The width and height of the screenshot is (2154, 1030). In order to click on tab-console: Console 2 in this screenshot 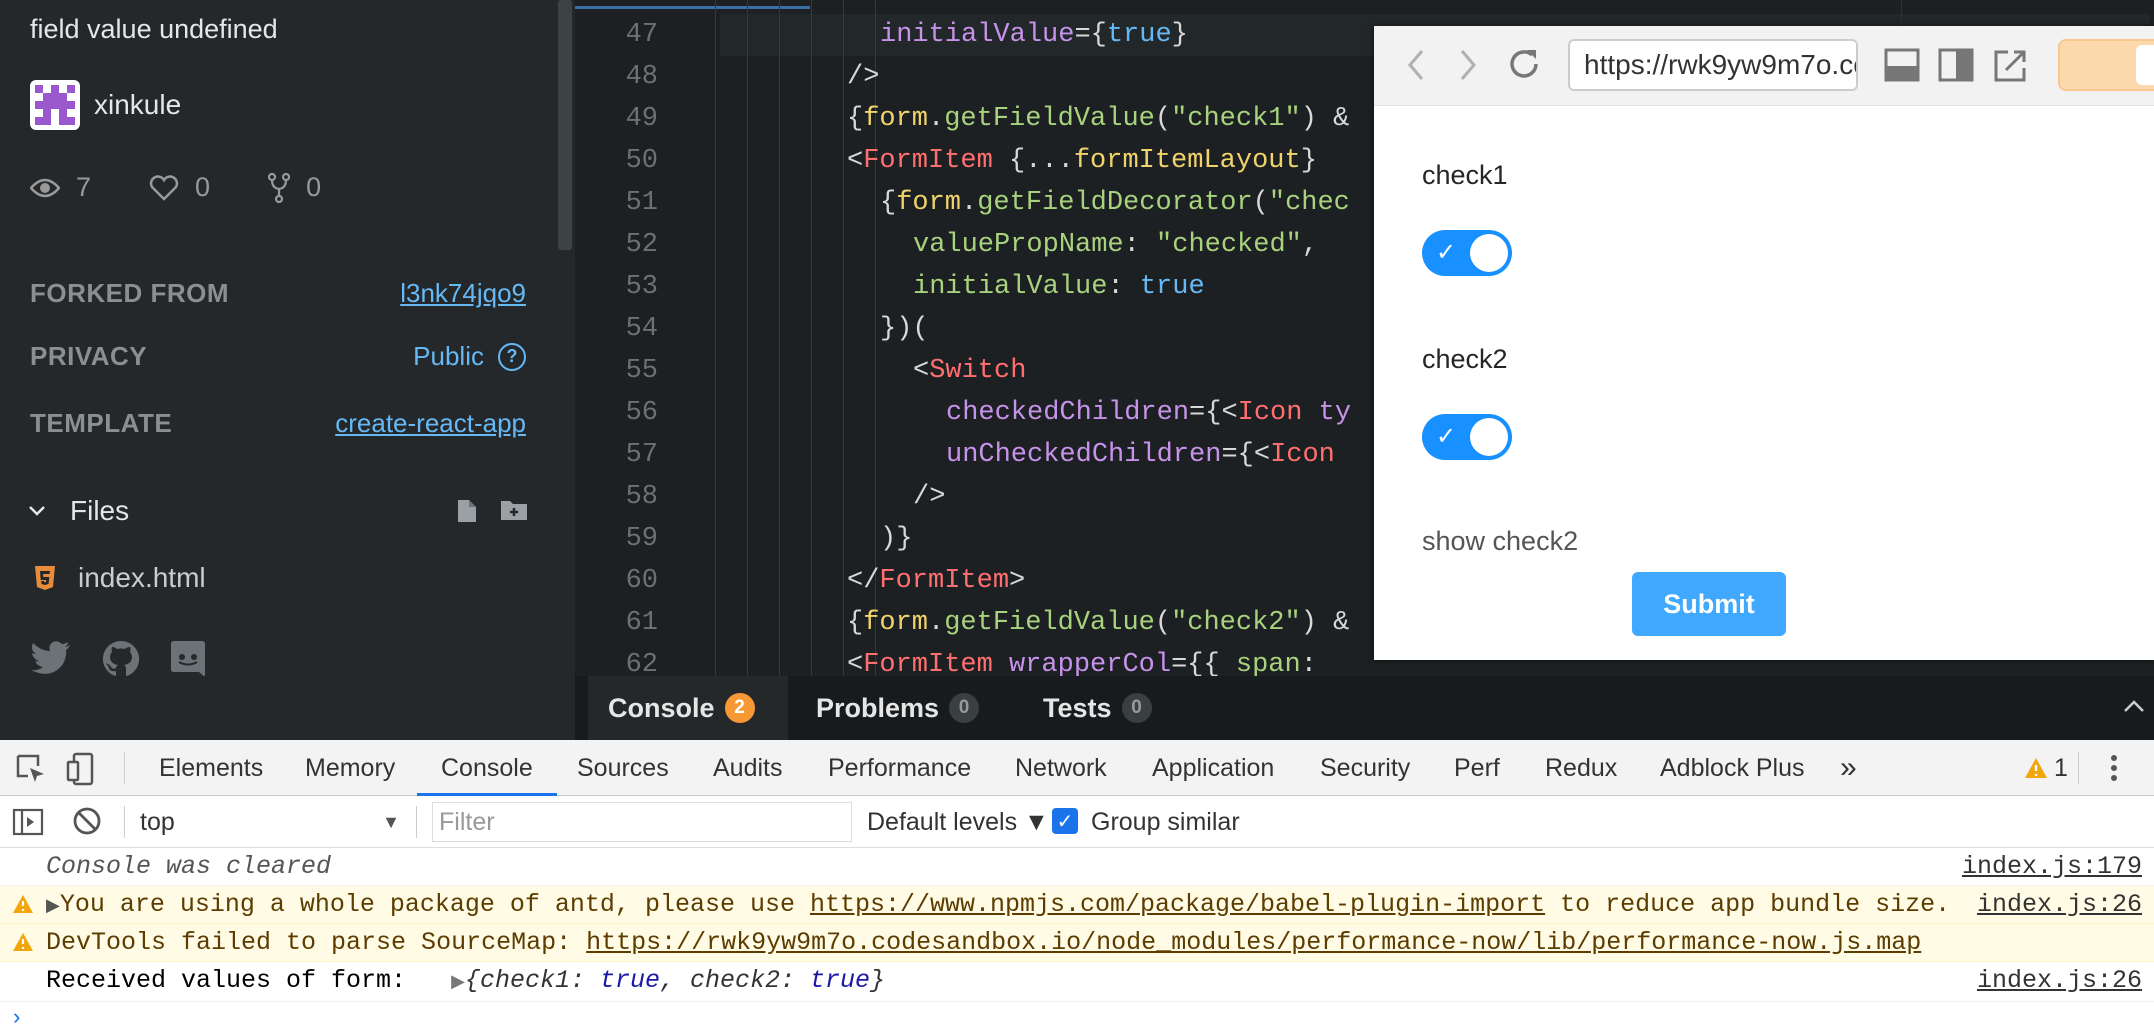, I will do `click(688, 708)`.